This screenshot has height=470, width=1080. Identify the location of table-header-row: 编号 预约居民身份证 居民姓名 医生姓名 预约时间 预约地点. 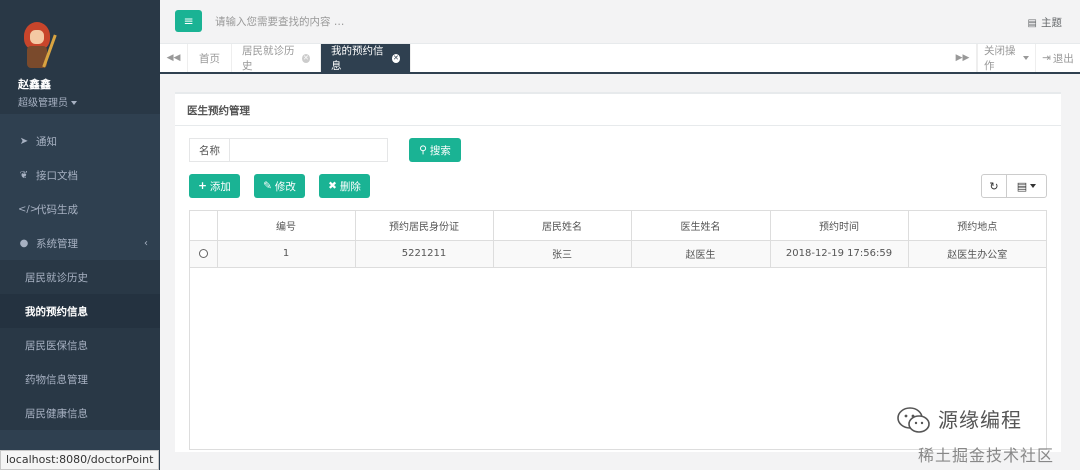
(618, 226).